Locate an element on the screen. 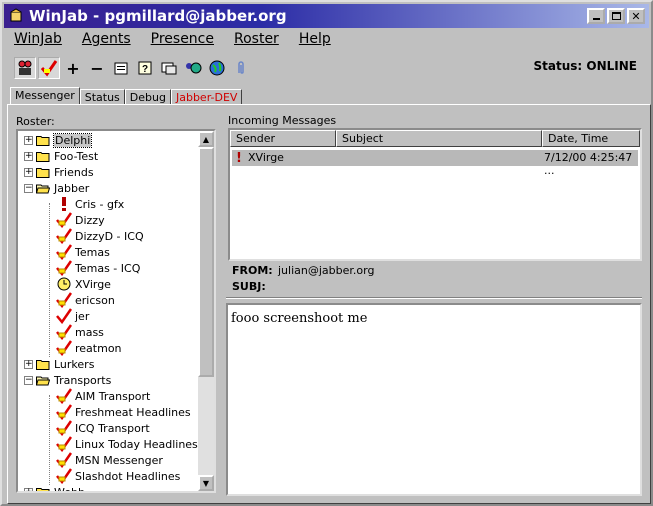 The height and width of the screenshot is (506, 653). add-button: + is located at coordinates (73, 68).